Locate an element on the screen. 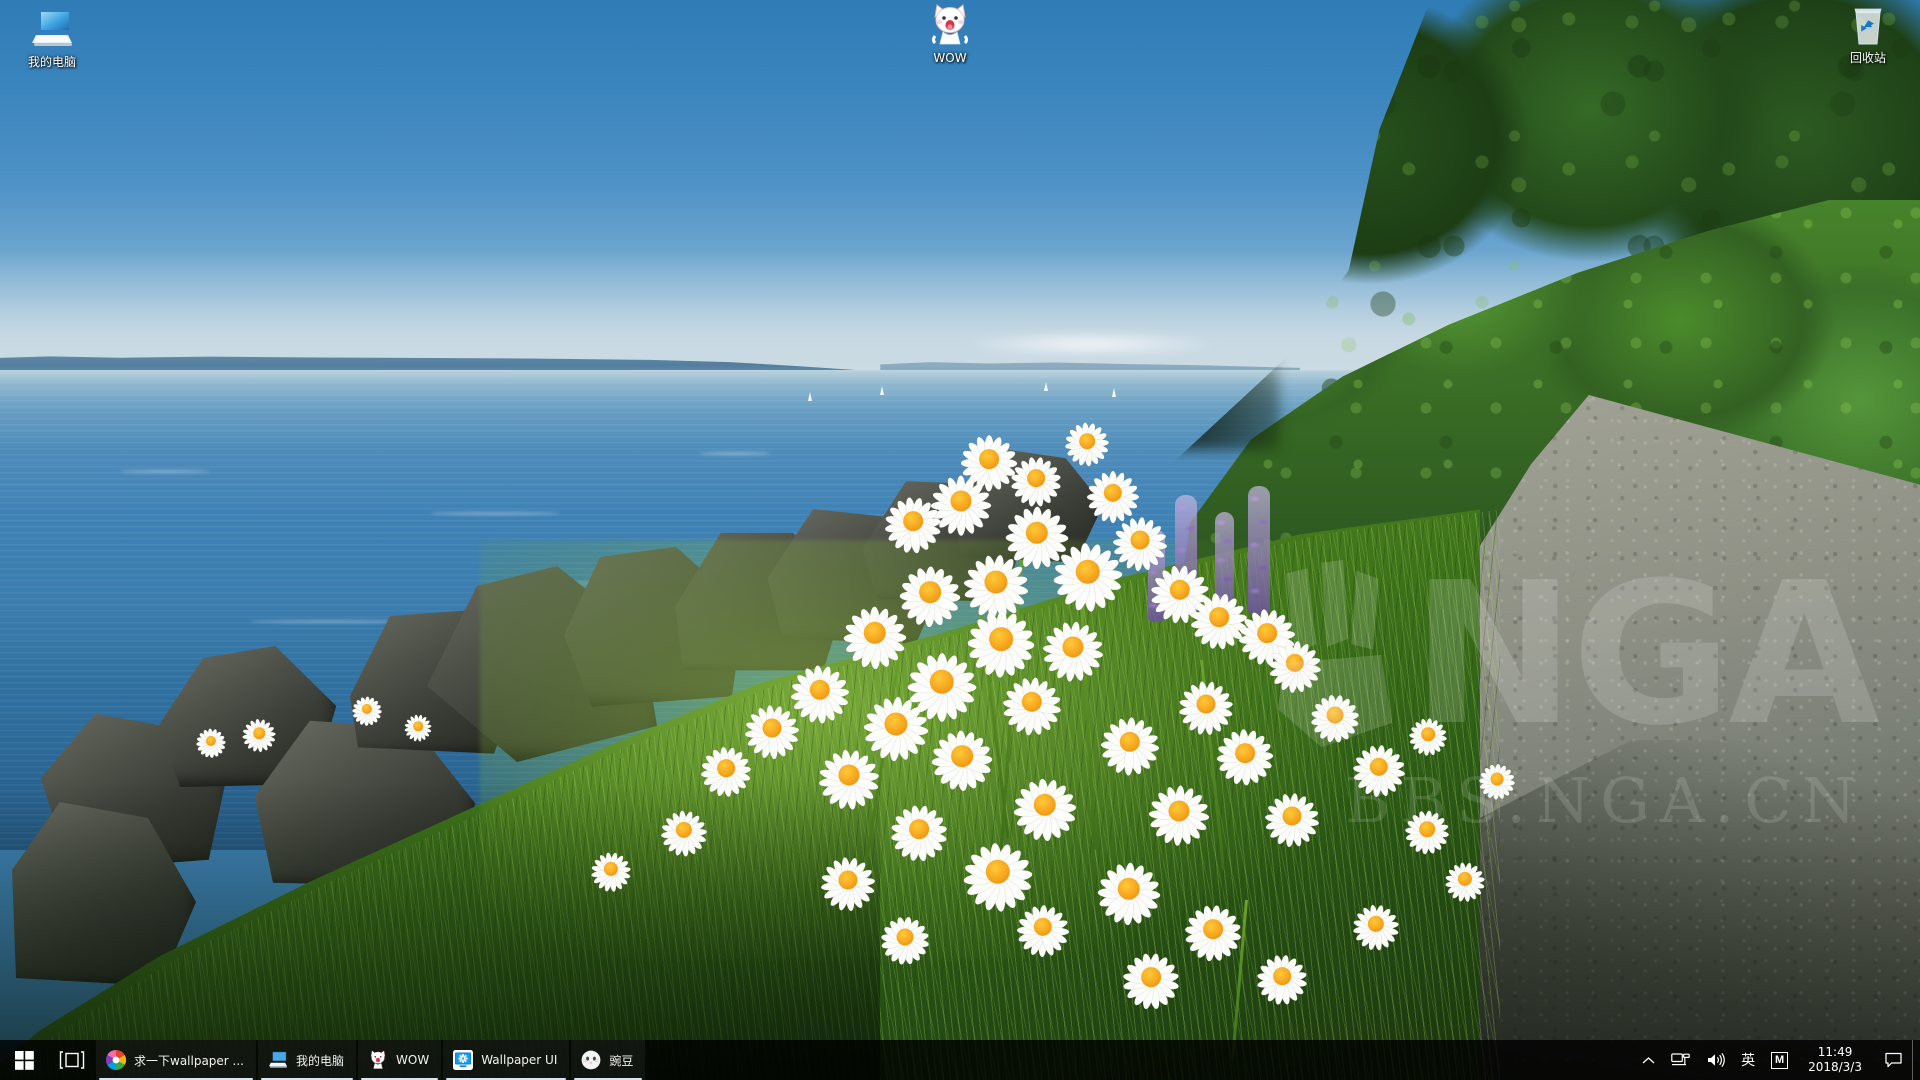  system-tray: 英 M 11:49 2018/3/3 is located at coordinates (1777, 1060).